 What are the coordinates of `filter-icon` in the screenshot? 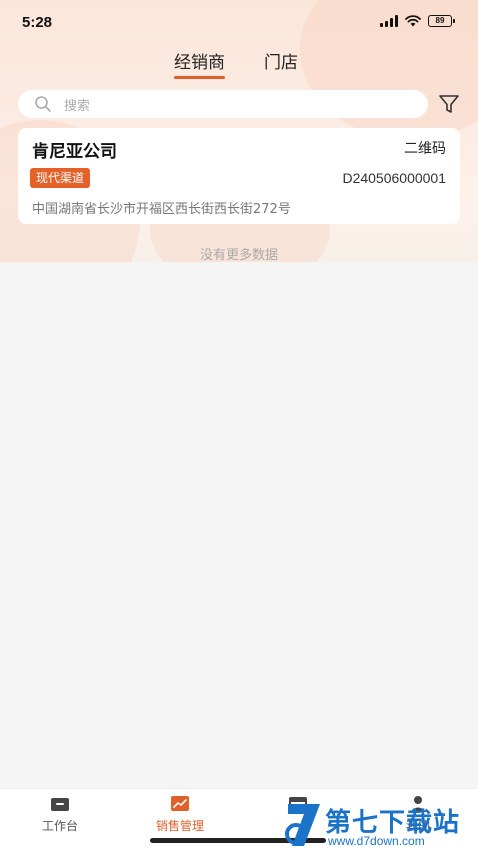 It's located at (449, 104).